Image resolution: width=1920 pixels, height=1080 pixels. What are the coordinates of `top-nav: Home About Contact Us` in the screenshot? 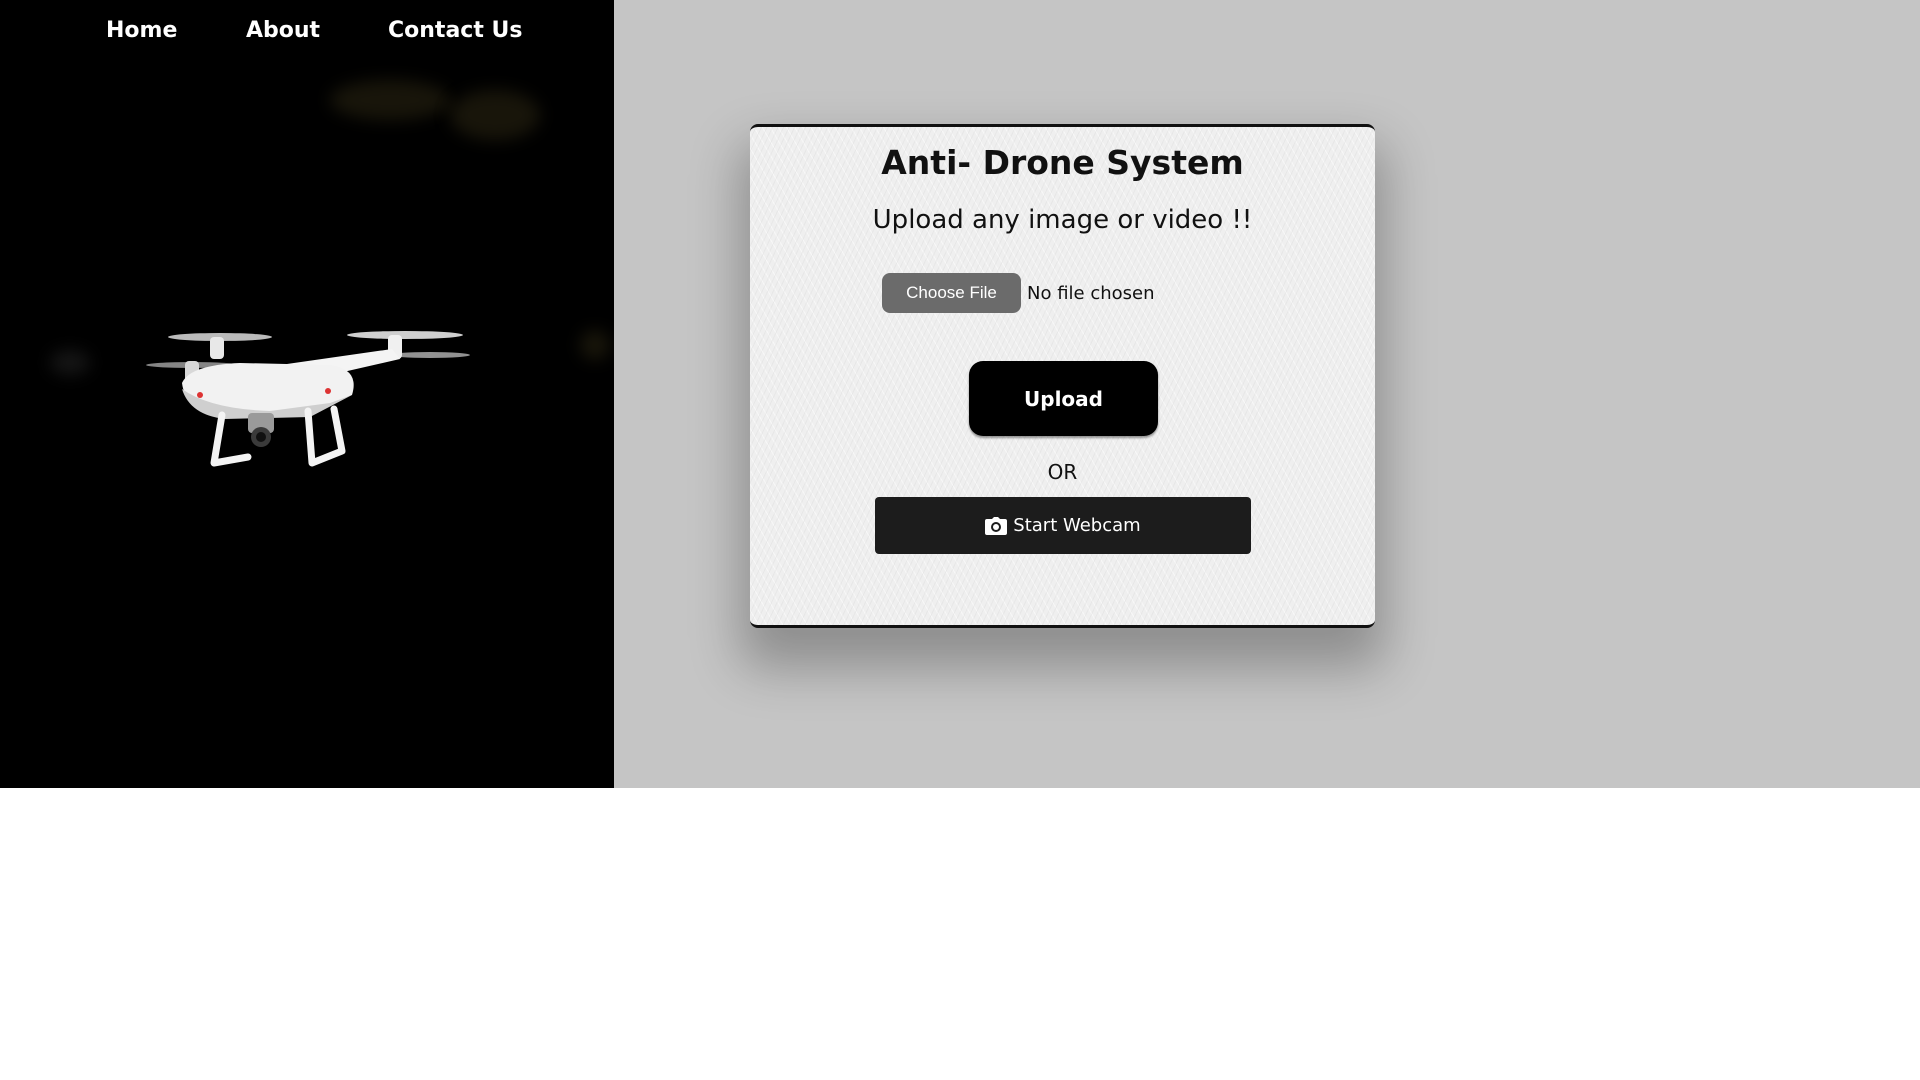 It's located at (307, 32).